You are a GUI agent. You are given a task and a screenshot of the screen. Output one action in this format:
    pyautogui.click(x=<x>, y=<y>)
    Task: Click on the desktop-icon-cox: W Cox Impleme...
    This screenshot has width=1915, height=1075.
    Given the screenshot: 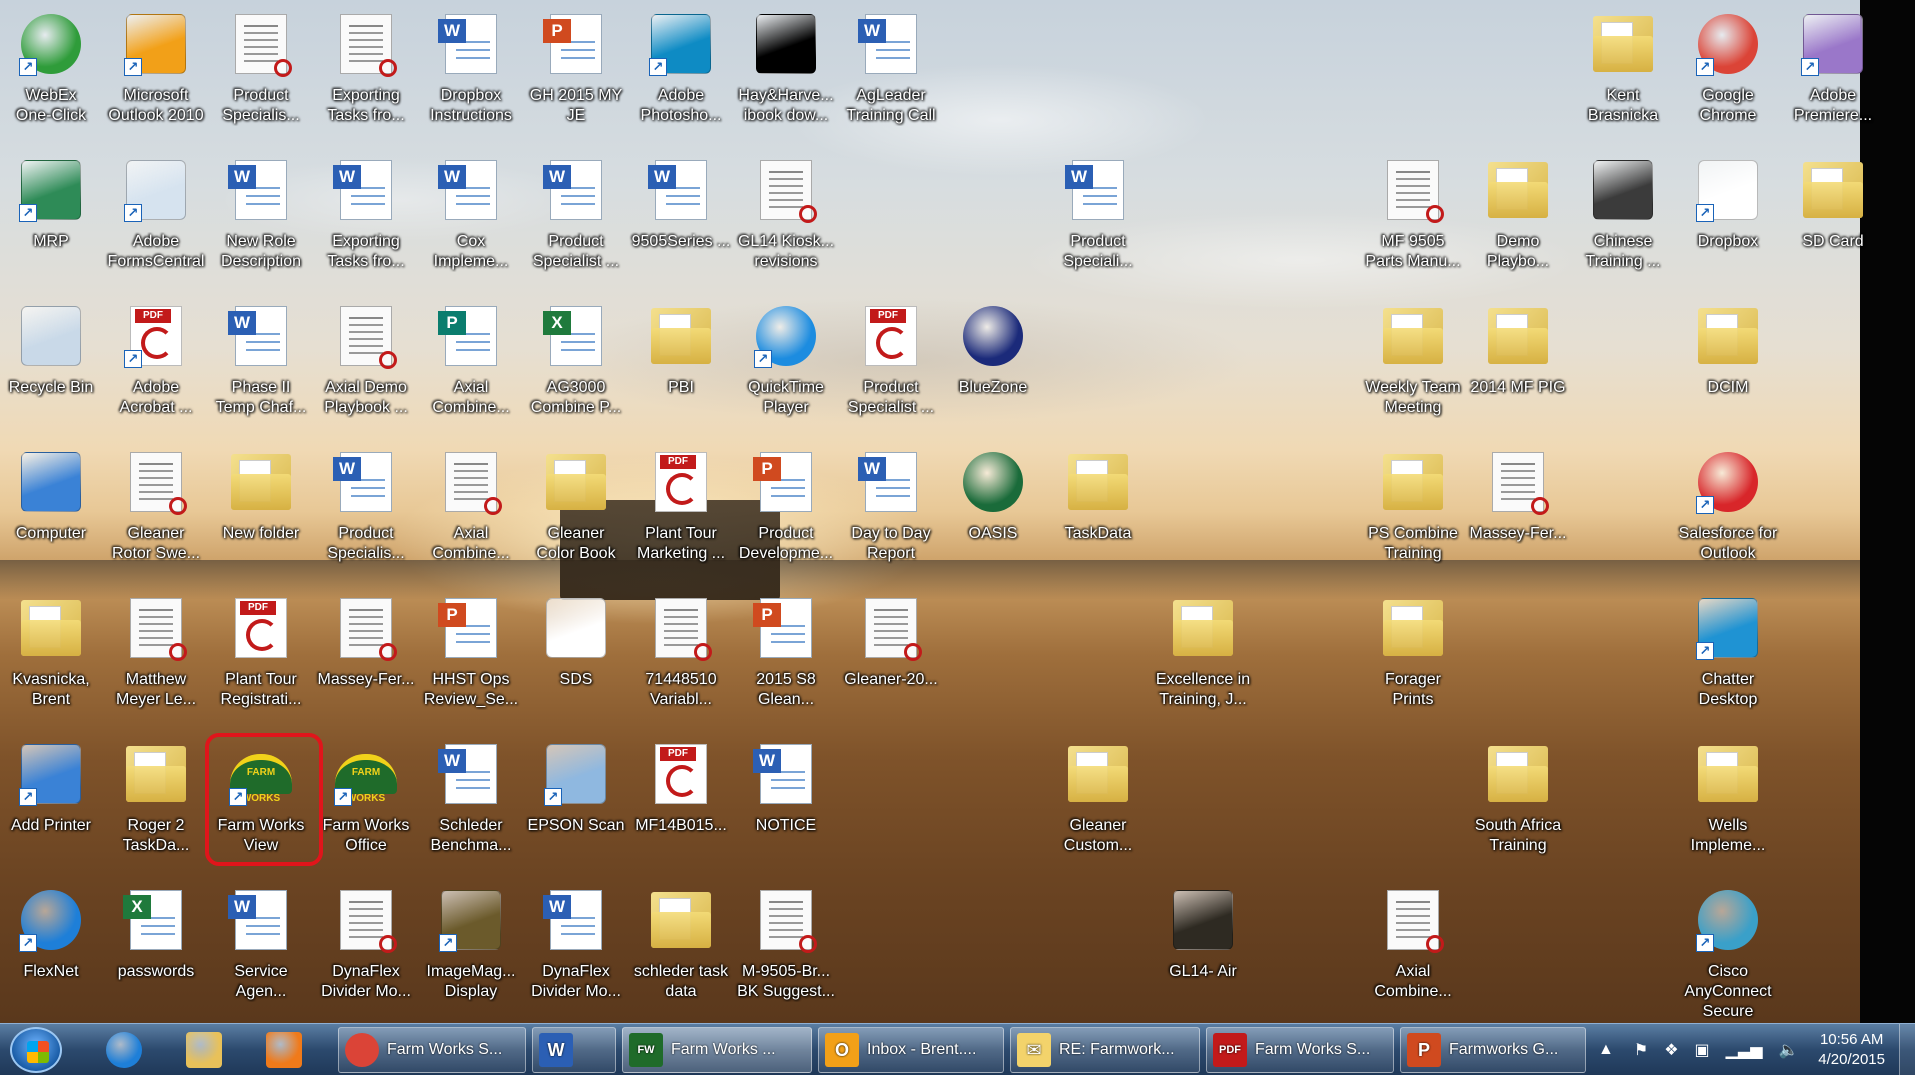 What is the action you would take?
    pyautogui.click(x=471, y=225)
    